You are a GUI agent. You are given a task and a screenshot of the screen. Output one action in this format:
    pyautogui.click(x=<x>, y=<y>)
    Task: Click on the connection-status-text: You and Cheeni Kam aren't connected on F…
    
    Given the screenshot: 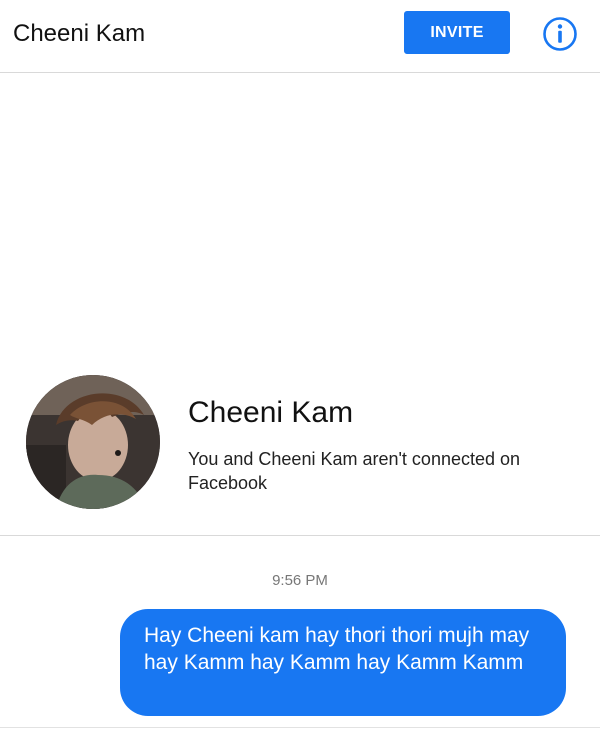 What is the action you would take?
    pyautogui.click(x=354, y=471)
    